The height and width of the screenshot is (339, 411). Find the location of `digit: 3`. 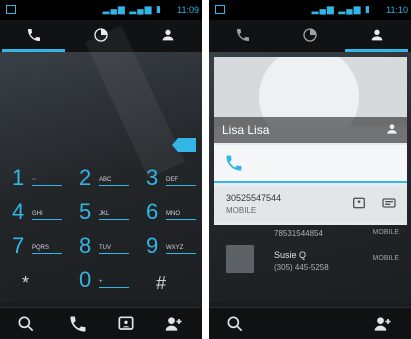

digit: 3 is located at coordinates (152, 177).